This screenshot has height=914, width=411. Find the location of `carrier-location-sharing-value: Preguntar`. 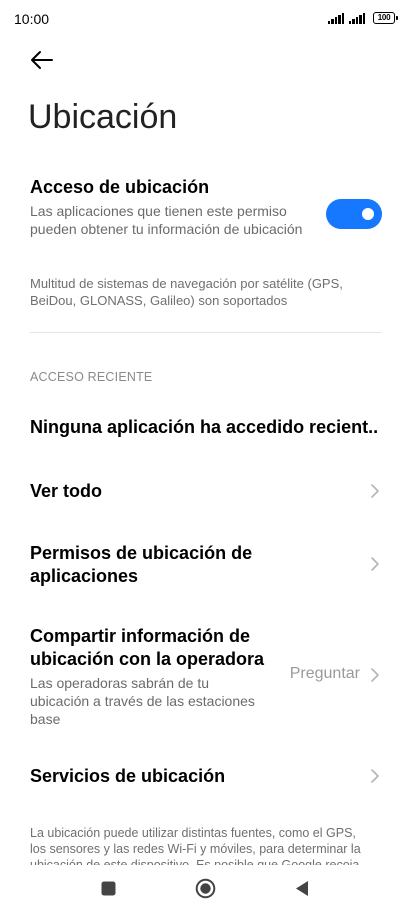

carrier-location-sharing-value: Preguntar is located at coordinates (324, 673).